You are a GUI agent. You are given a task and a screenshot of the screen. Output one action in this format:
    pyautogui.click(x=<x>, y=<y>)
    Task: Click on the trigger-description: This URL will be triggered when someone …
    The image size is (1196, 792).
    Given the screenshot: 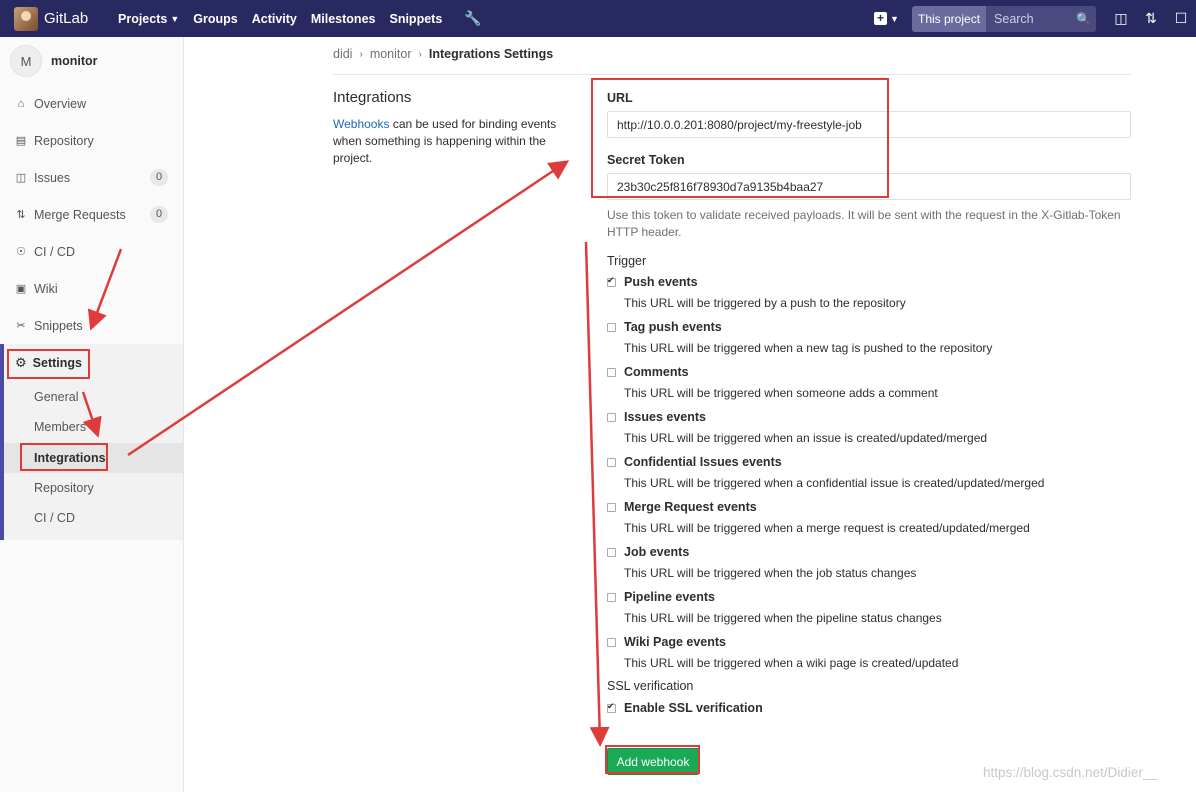 What is the action you would take?
    pyautogui.click(x=781, y=393)
    